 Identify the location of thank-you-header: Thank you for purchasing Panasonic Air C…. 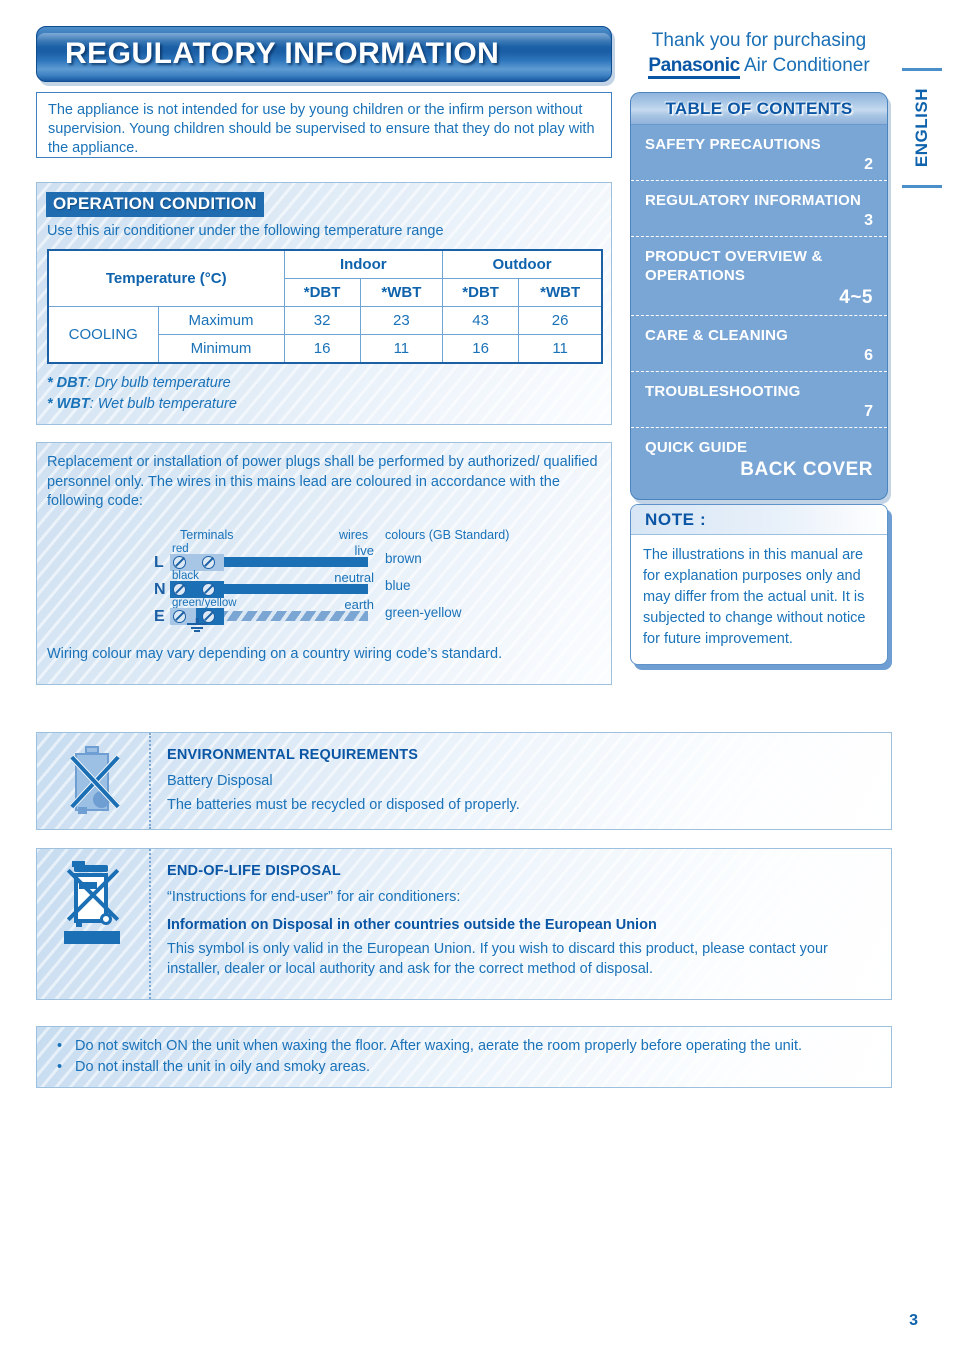
(759, 53).